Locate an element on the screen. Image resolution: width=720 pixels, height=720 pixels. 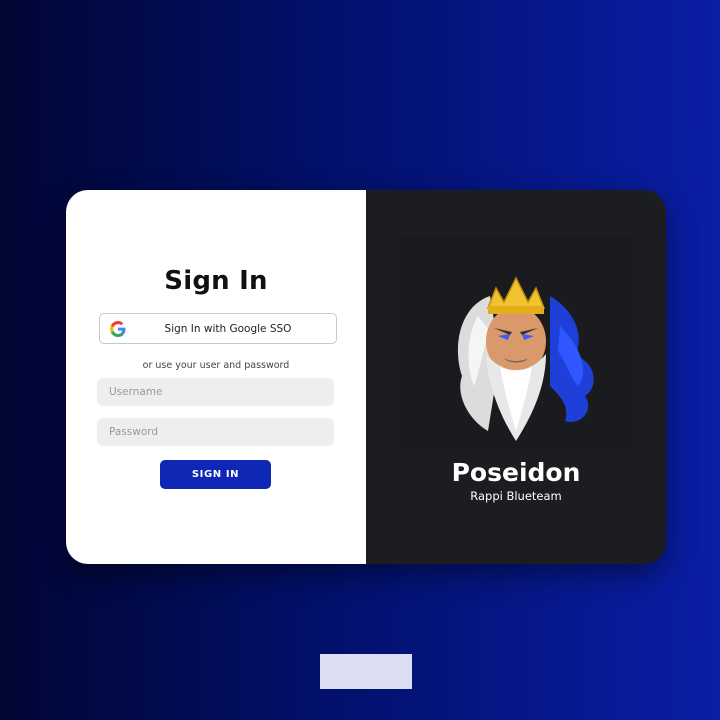
signin-title: Sign In is located at coordinates (216, 281).